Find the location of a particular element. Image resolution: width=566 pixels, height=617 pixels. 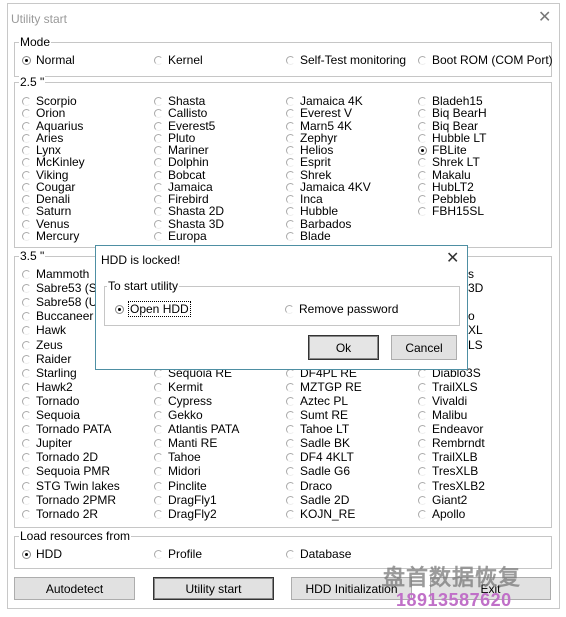

model-radio: Biq Bear is located at coordinates (448, 126).